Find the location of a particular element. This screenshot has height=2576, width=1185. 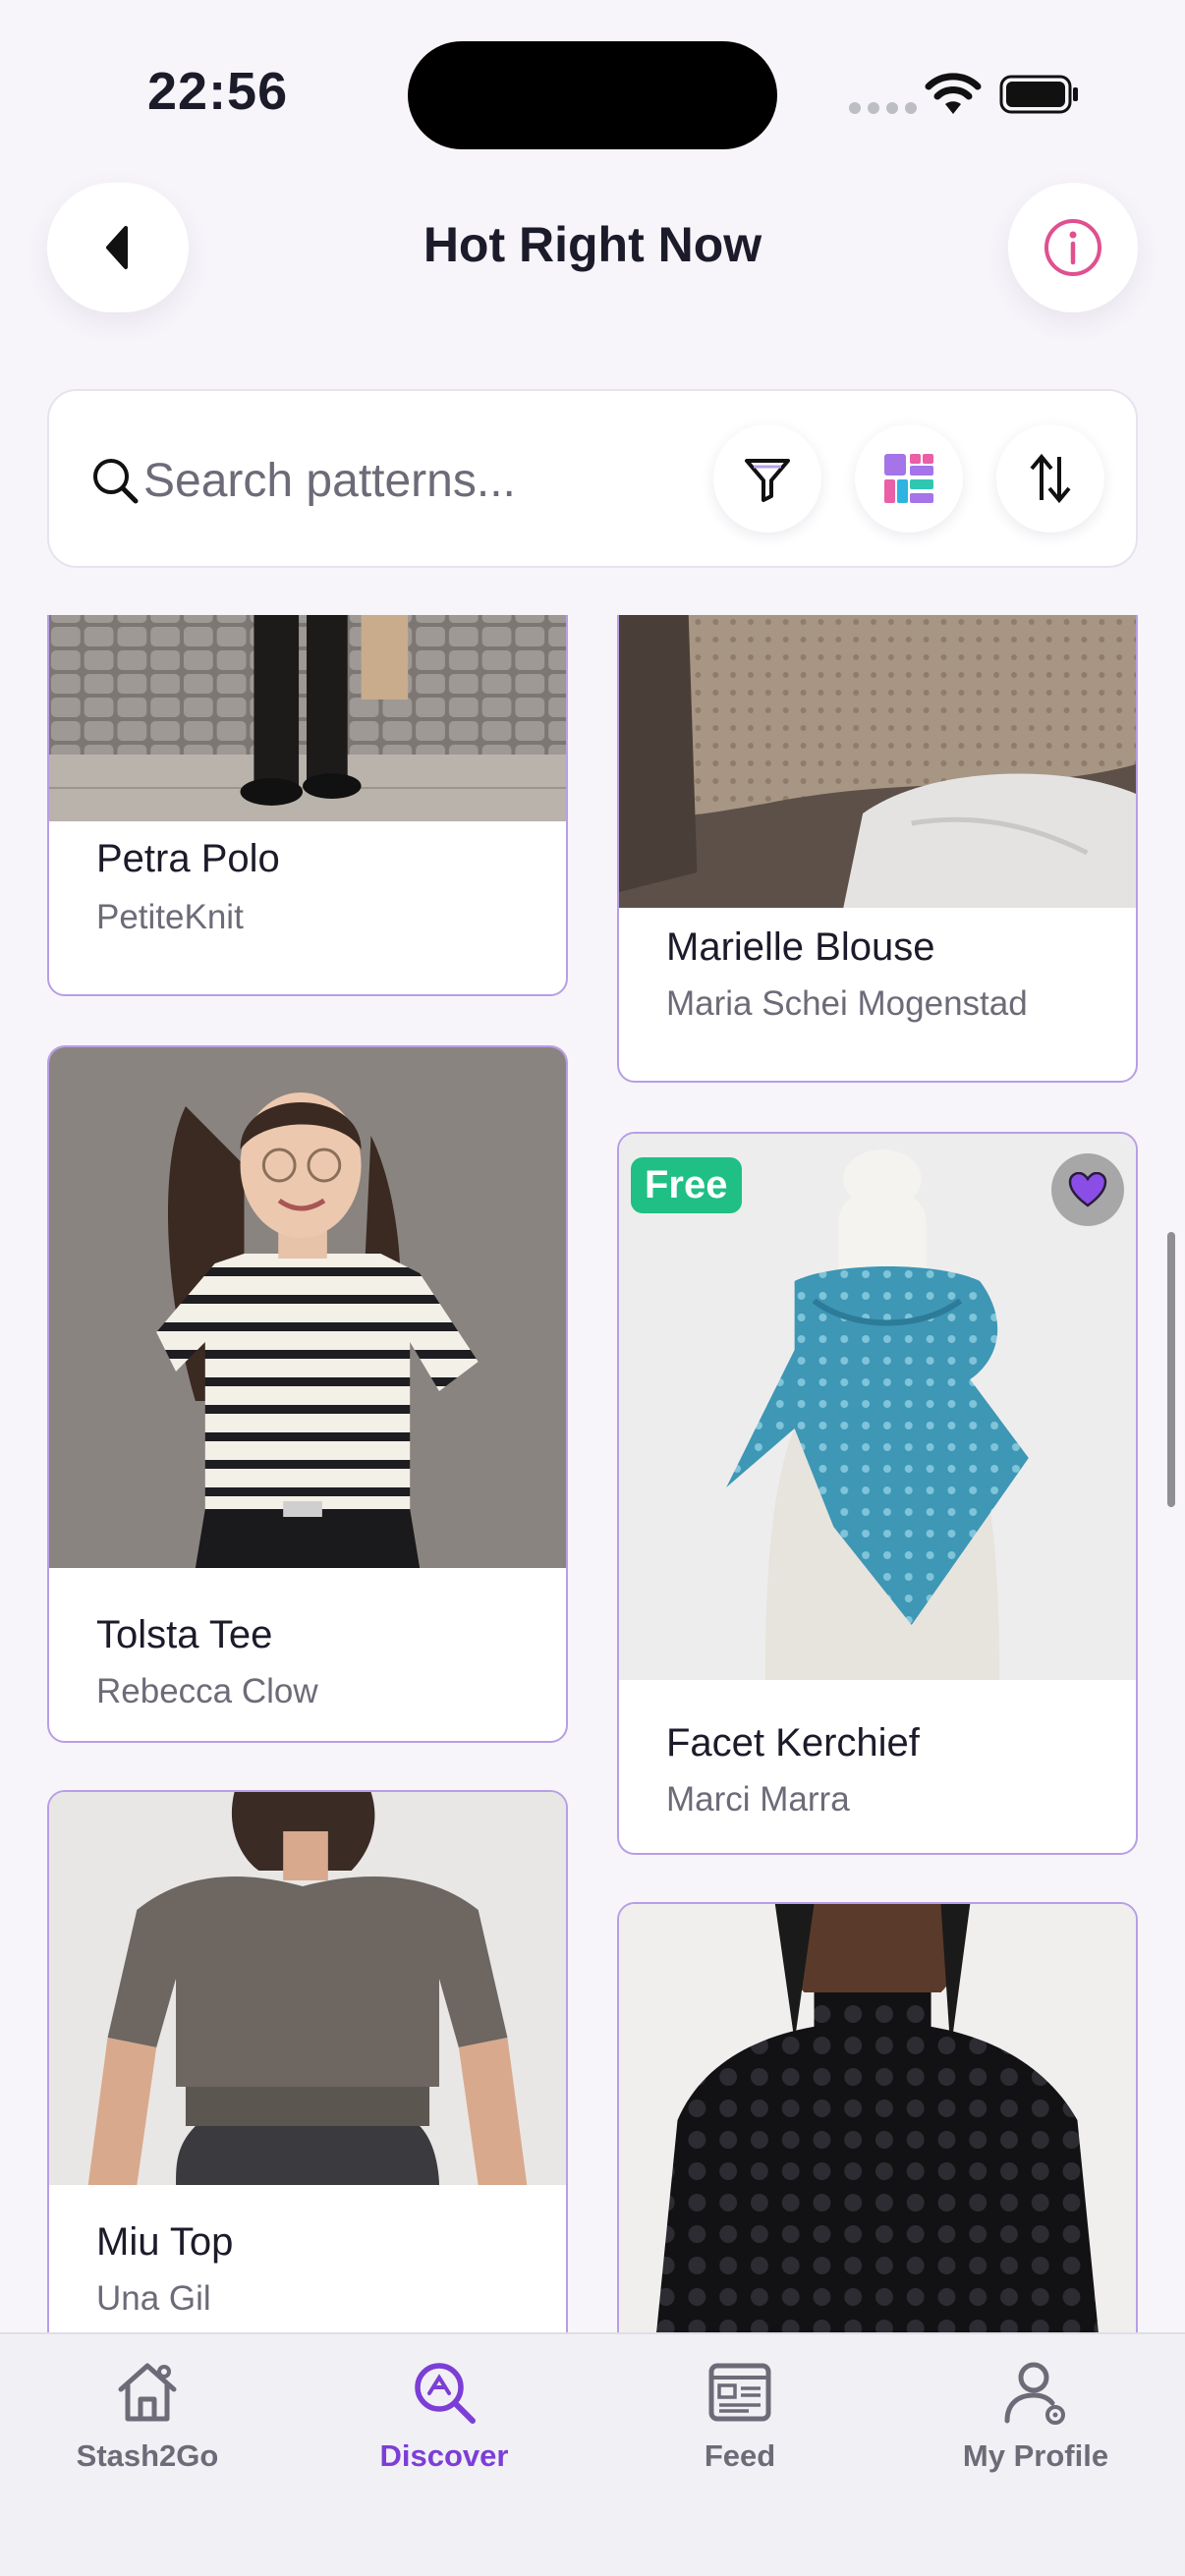

scrollbar is located at coordinates (1171, 1369).